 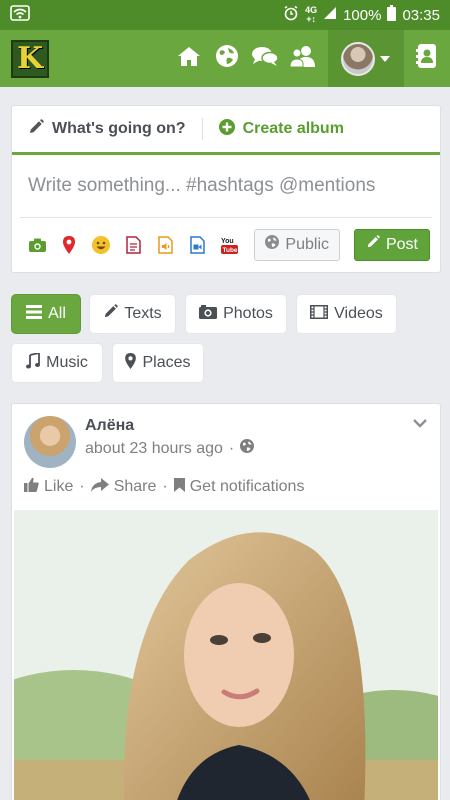 I want to click on site-logo: K, so click(x=30, y=58).